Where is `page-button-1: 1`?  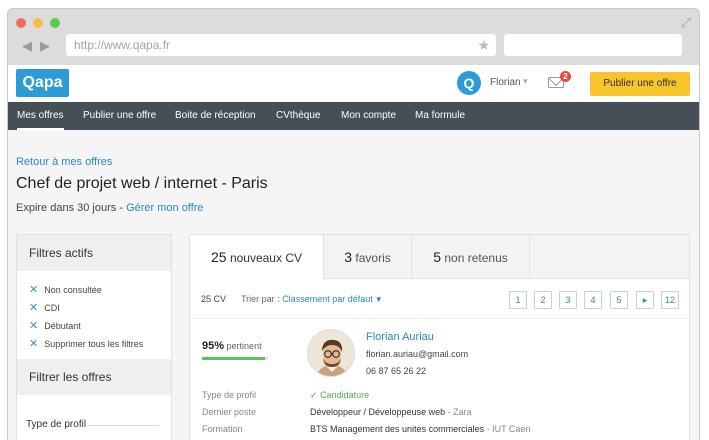 page-button-1: 1 is located at coordinates (518, 300).